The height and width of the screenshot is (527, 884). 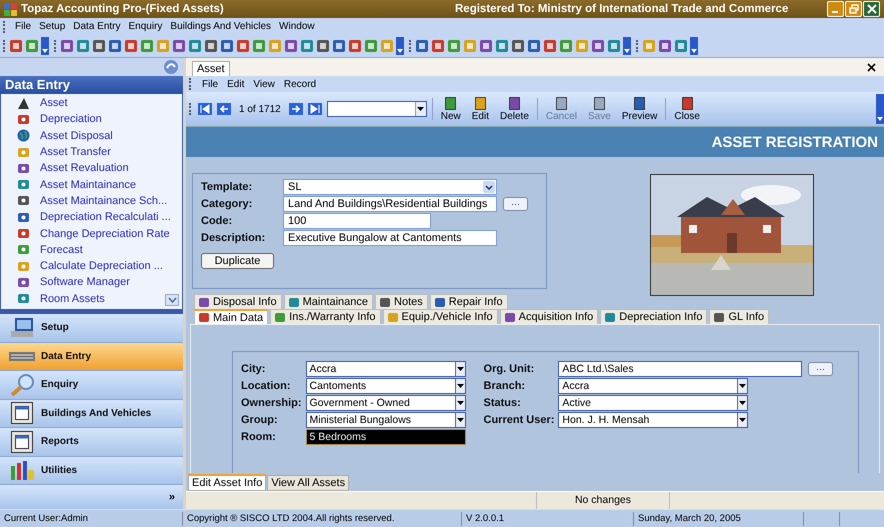 What do you see at coordinates (653, 420) in the screenshot?
I see `input-field: Hon. J. H. Mensah` at bounding box center [653, 420].